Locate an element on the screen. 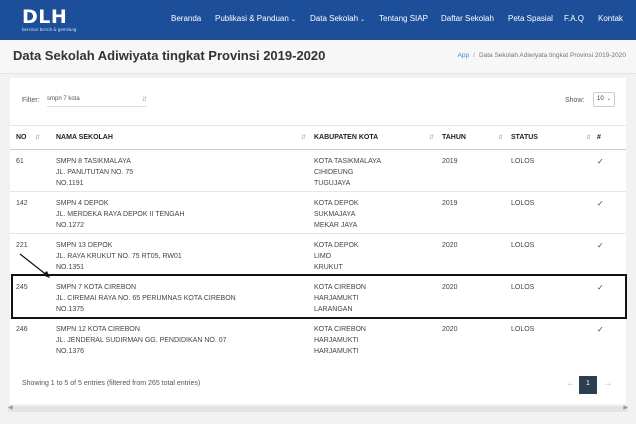 The height and width of the screenshot is (424, 636). filter-label: Filter: is located at coordinates (31, 100).